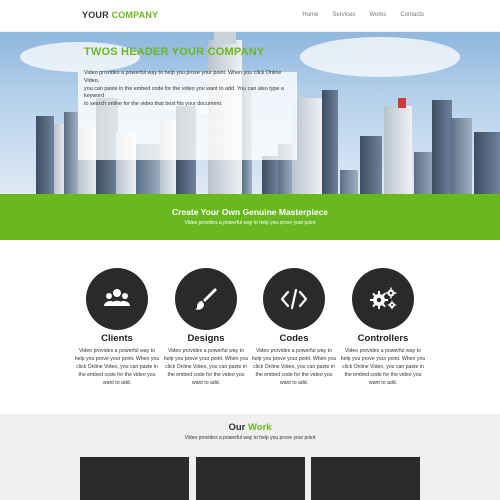  I want to click on gears-icon, so click(383, 298).